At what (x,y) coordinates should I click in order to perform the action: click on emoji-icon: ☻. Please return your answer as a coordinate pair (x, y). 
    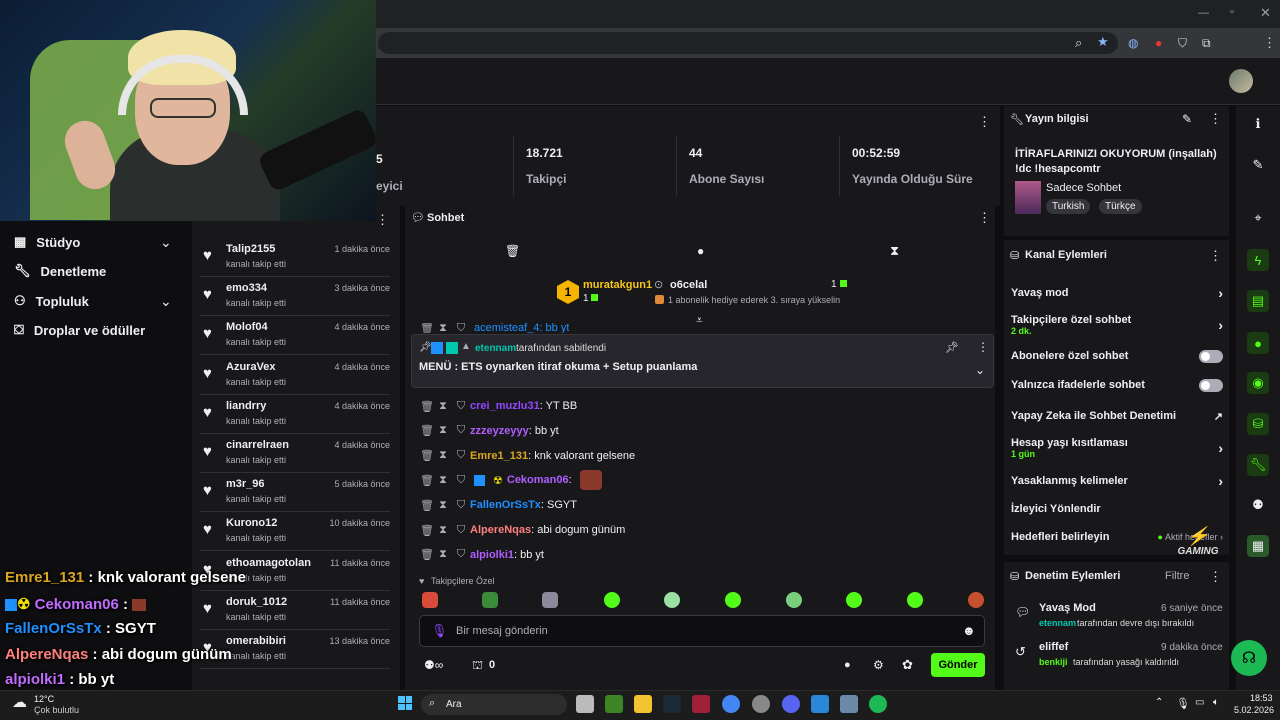
    Looking at the image, I should click on (969, 630).